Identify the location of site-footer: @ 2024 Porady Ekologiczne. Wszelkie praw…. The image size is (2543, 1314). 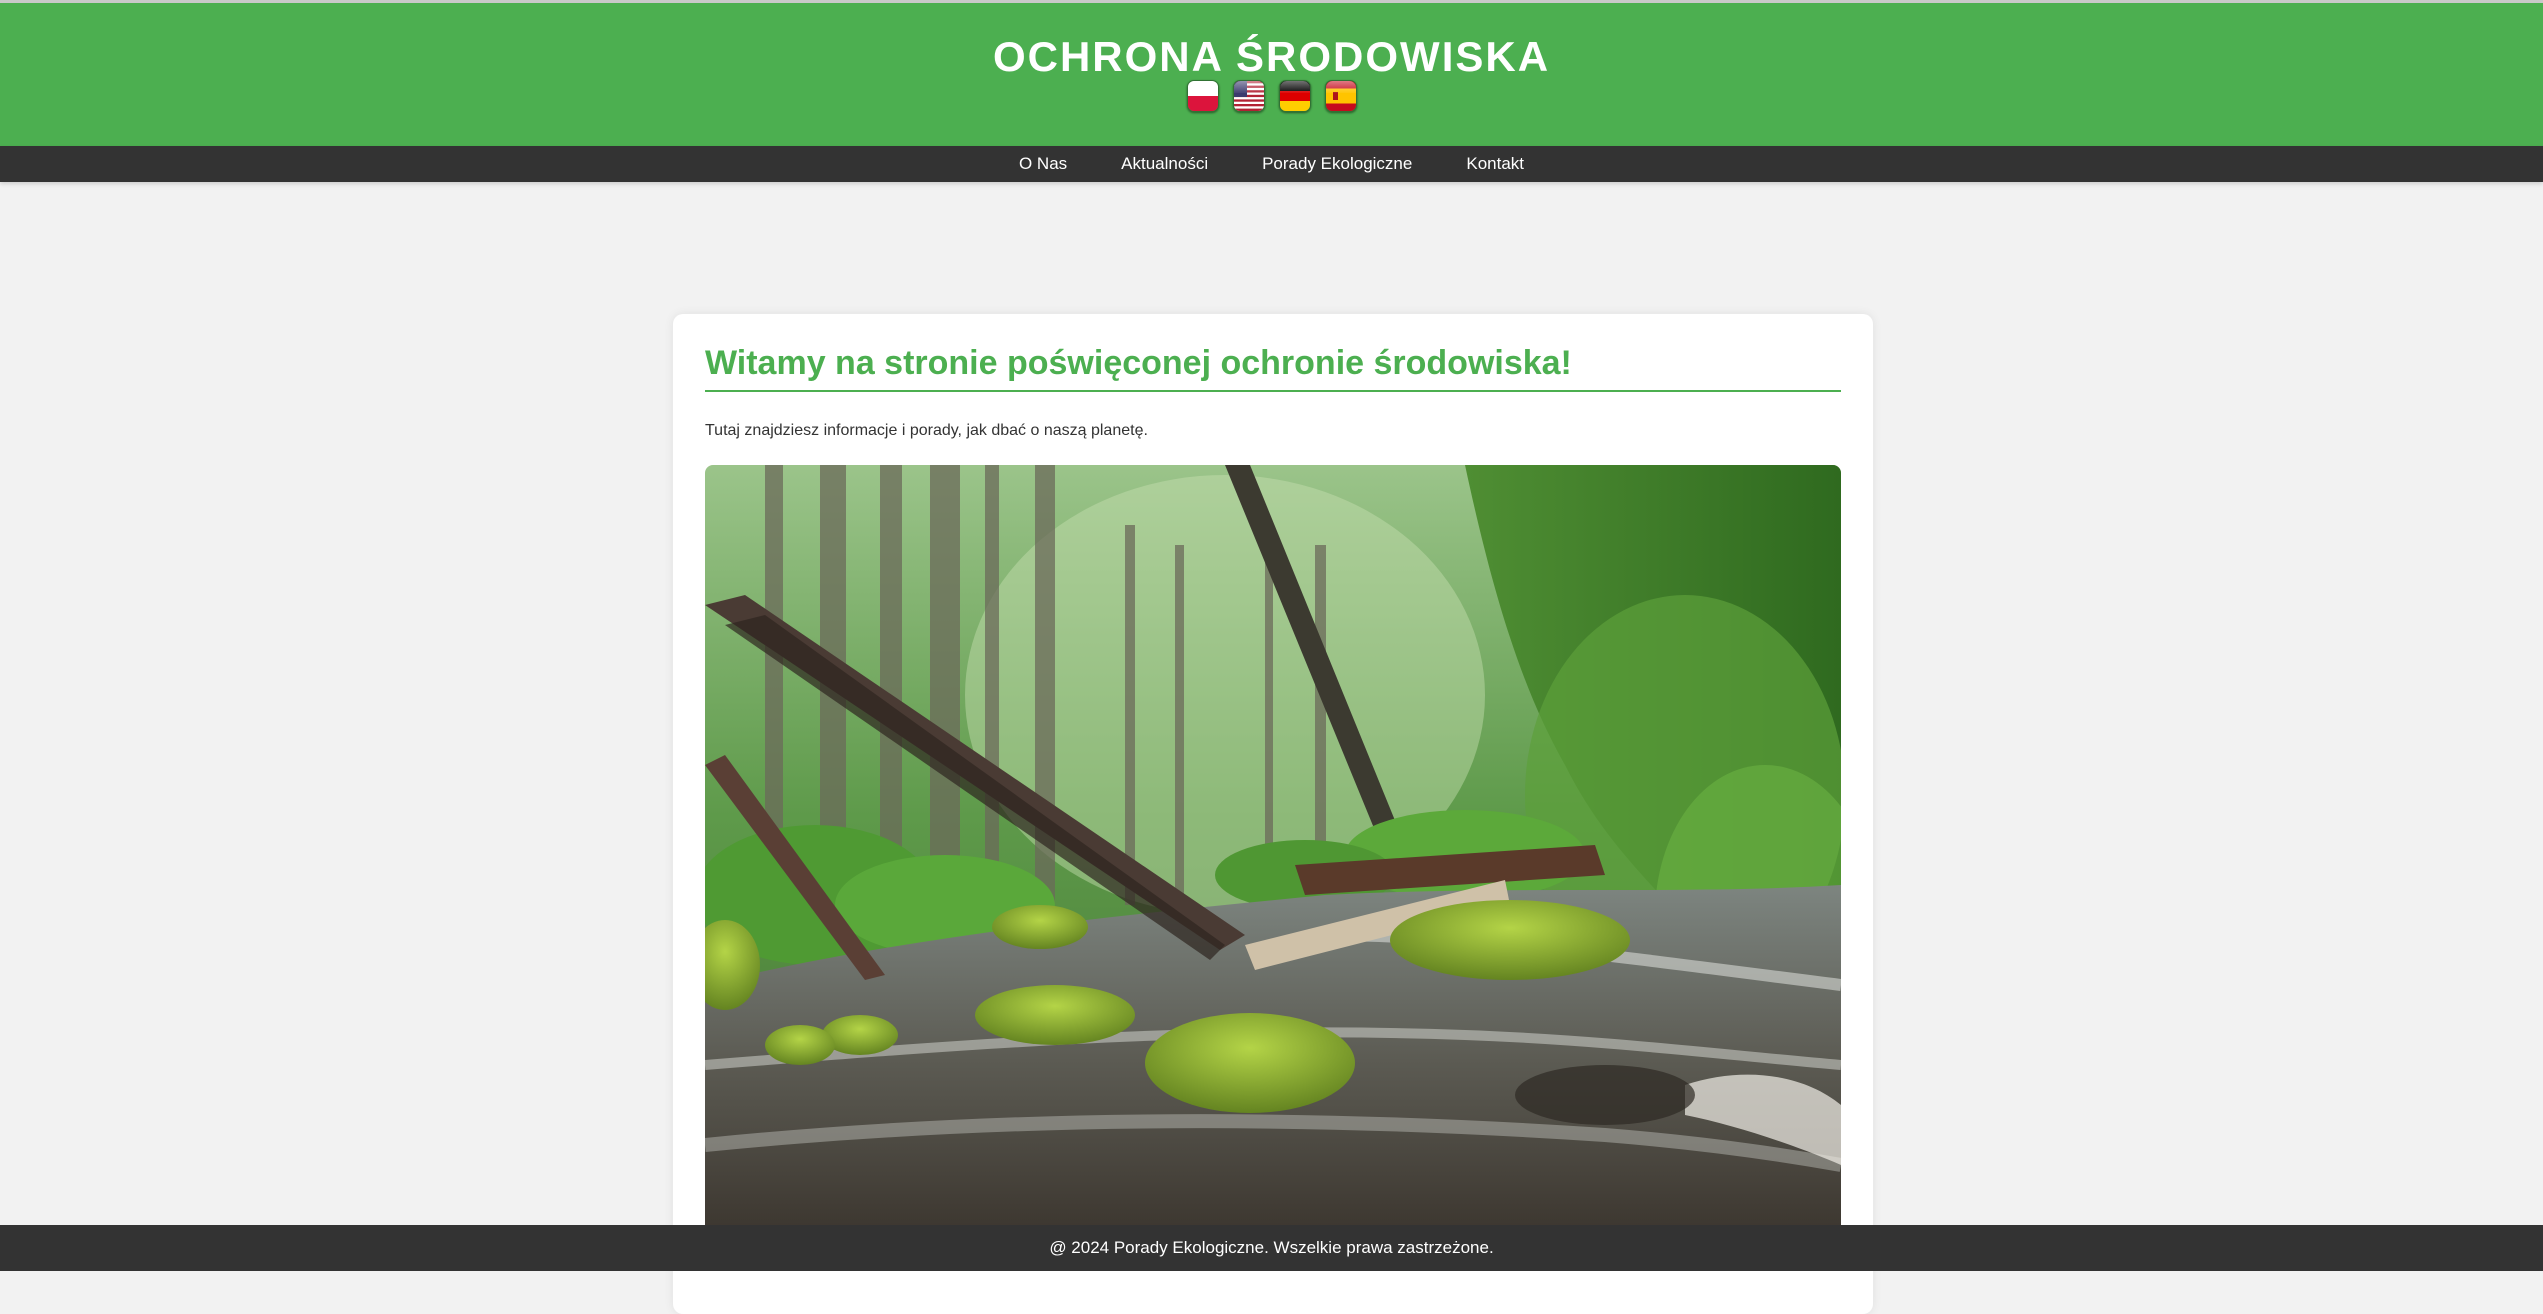
(1271, 1248).